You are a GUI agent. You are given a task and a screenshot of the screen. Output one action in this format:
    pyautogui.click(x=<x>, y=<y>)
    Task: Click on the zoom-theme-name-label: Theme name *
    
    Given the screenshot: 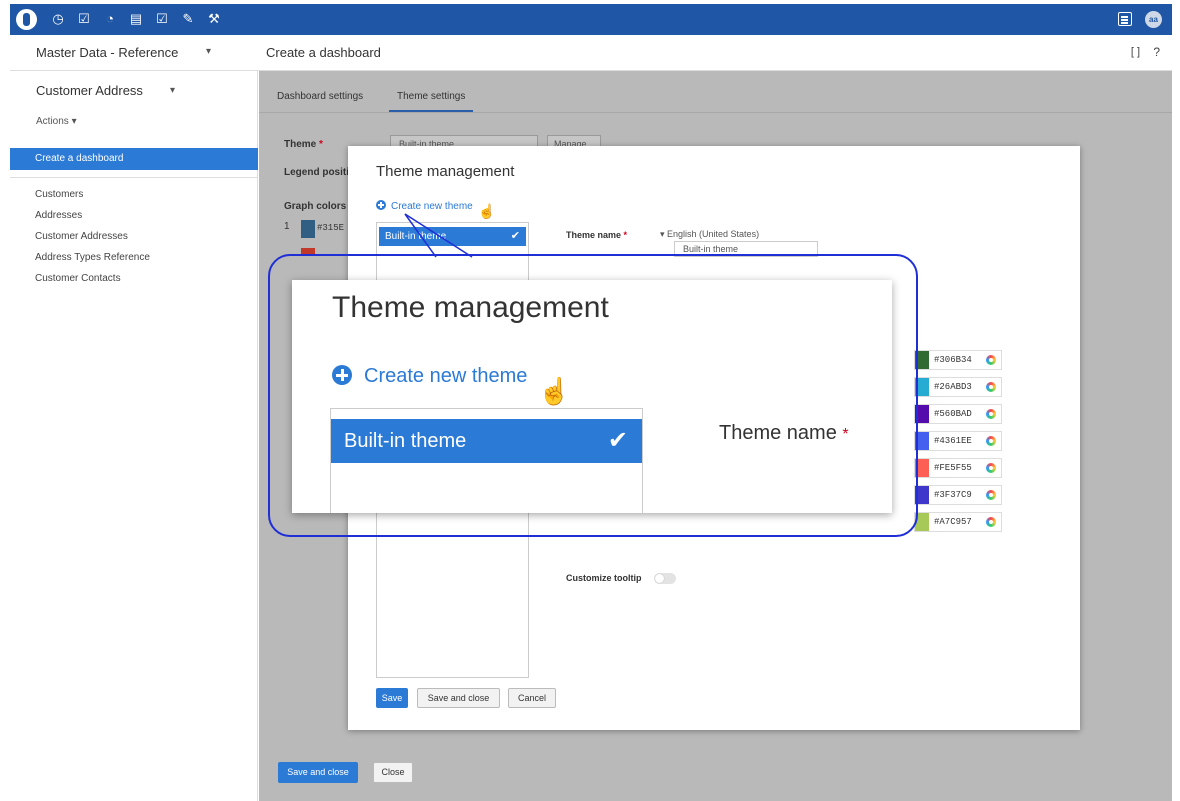 What is the action you would take?
    pyautogui.click(x=784, y=433)
    